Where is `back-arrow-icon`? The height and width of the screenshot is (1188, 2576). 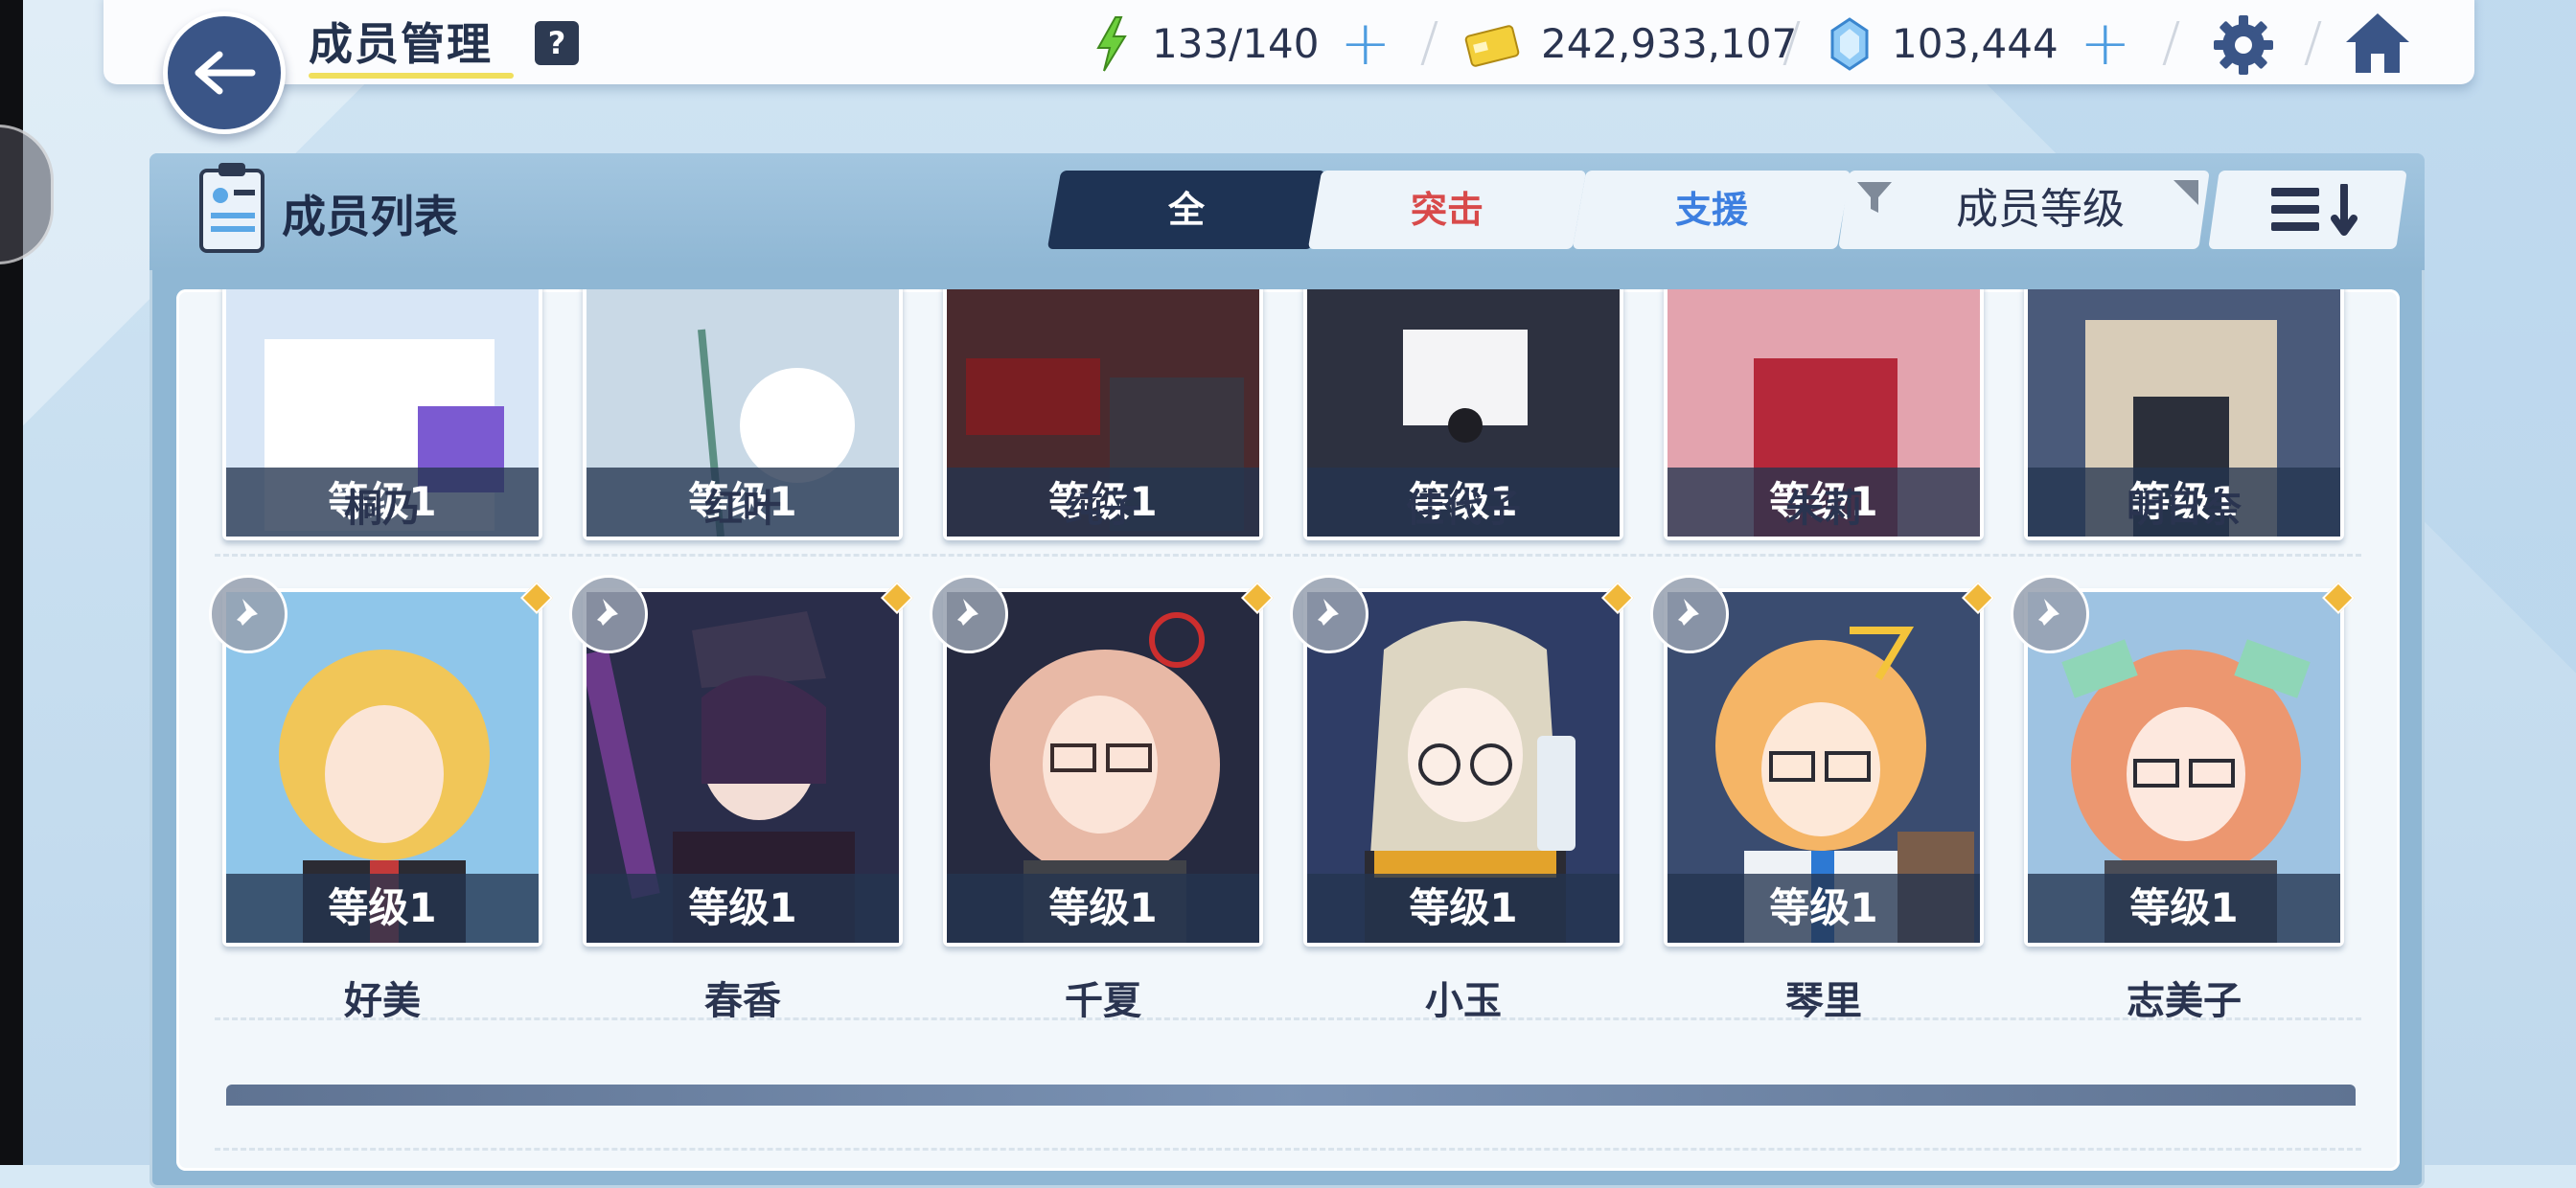 back-arrow-icon is located at coordinates (225, 73).